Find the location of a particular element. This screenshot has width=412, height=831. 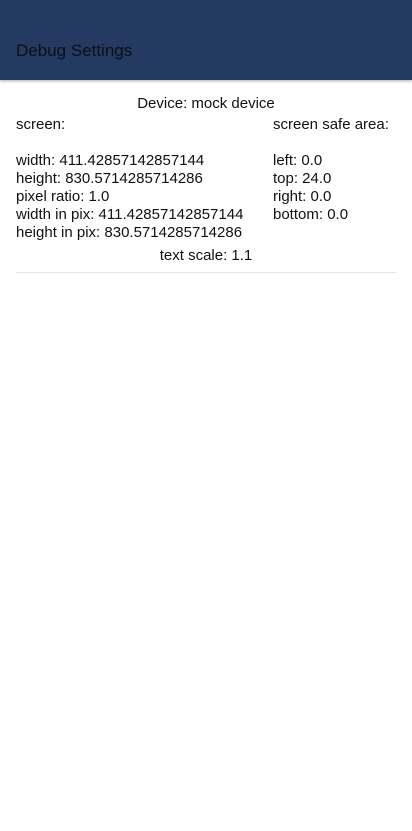

safe-area-header: screen safe area: is located at coordinates (331, 124).